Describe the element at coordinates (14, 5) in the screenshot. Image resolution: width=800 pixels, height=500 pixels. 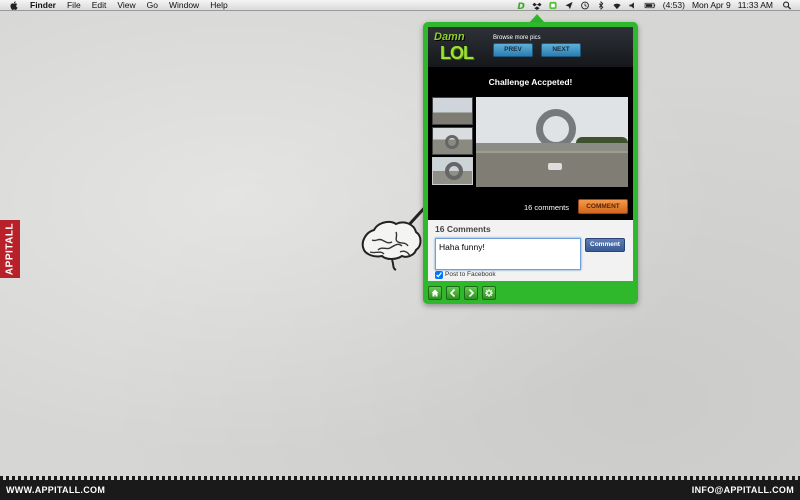
I see `apple-icon` at that location.